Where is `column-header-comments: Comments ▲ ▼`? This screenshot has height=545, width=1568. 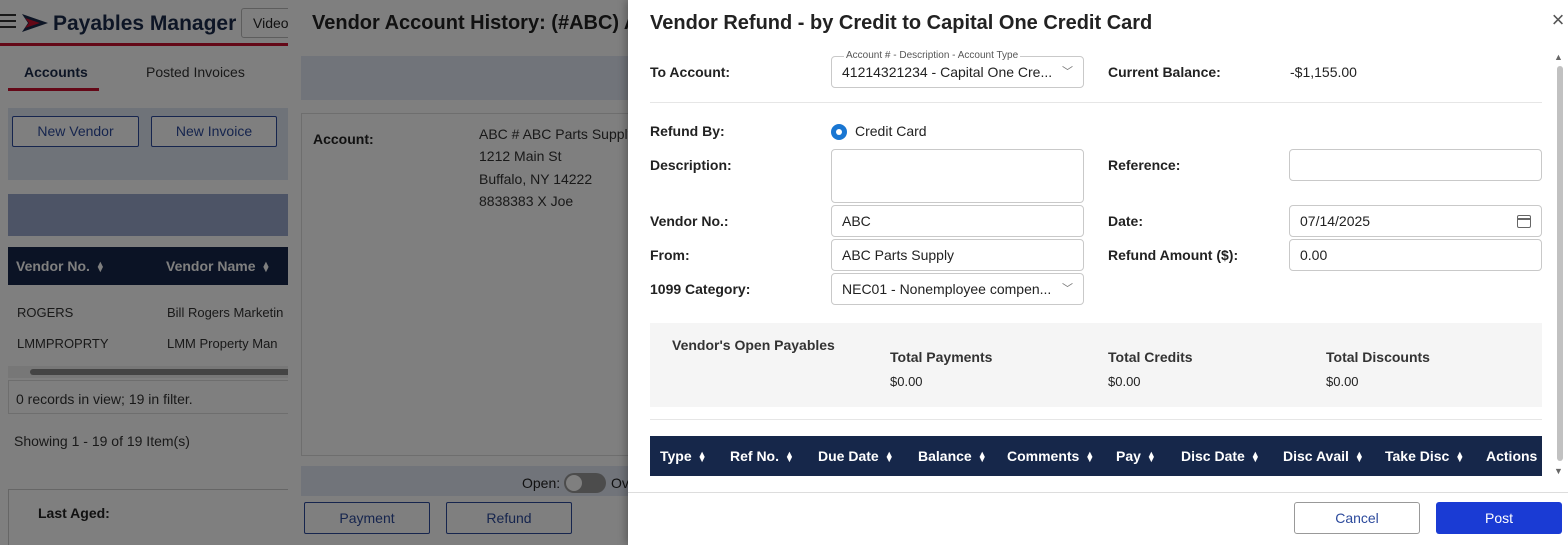 column-header-comments: Comments ▲ ▼ is located at coordinates (1050, 456).